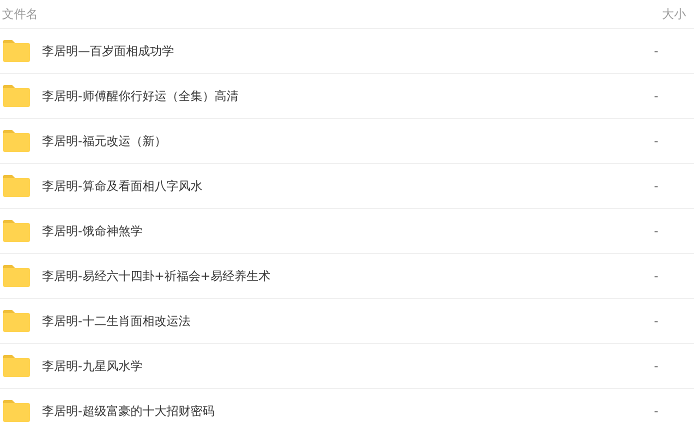 The height and width of the screenshot is (429, 694). Describe the element at coordinates (92, 231) in the screenshot. I see `folder-name: 李居明-饿命神煞学` at that location.